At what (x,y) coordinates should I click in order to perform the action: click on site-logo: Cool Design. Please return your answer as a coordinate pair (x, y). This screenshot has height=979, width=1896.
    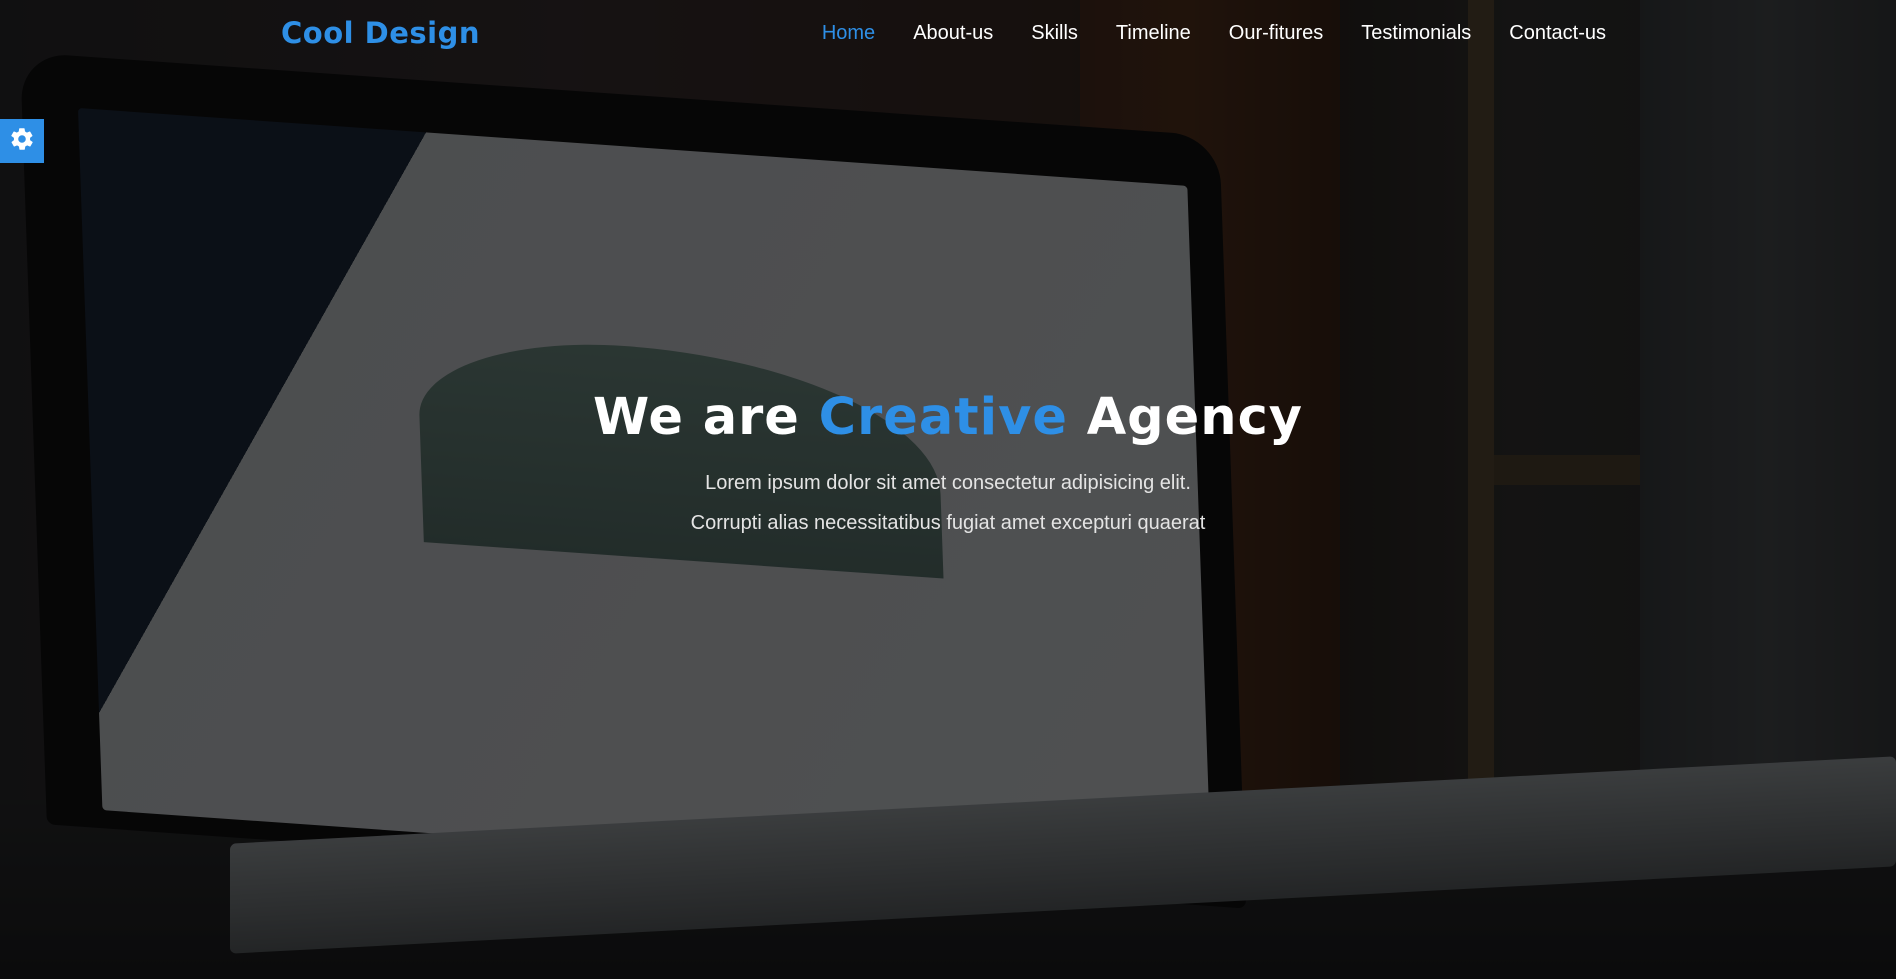
    Looking at the image, I should click on (380, 33).